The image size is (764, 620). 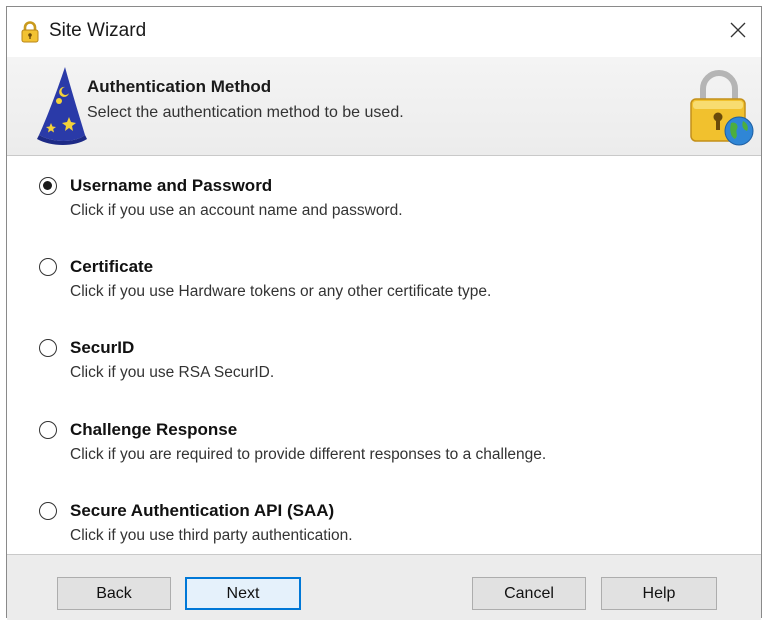 I want to click on option-label: Secure Authentication API (SAA), so click(x=202, y=510).